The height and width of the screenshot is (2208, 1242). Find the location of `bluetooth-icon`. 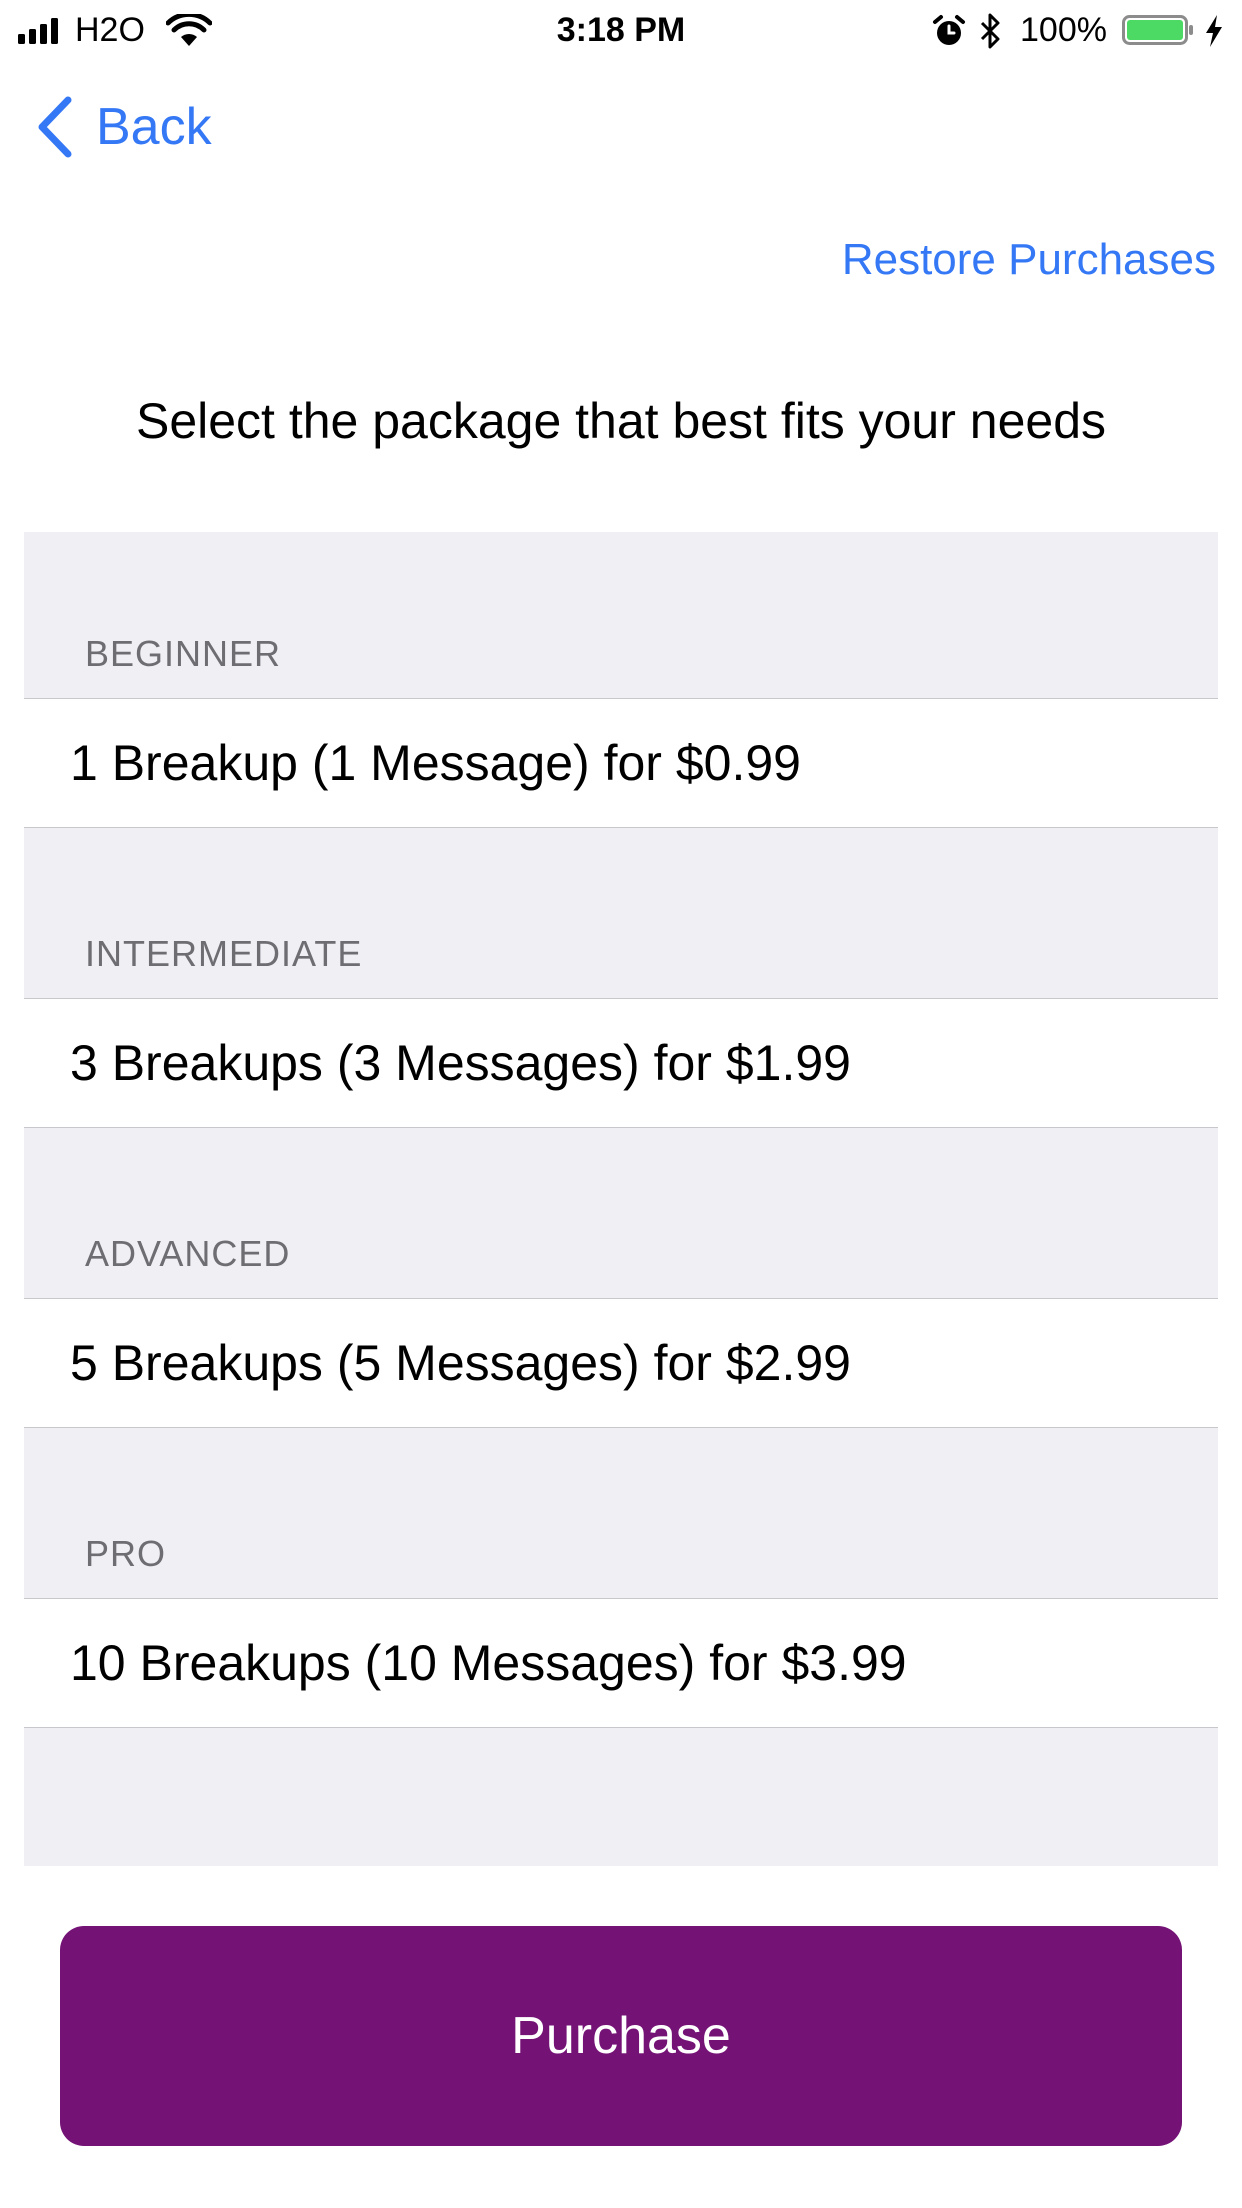

bluetooth-icon is located at coordinates (990, 31).